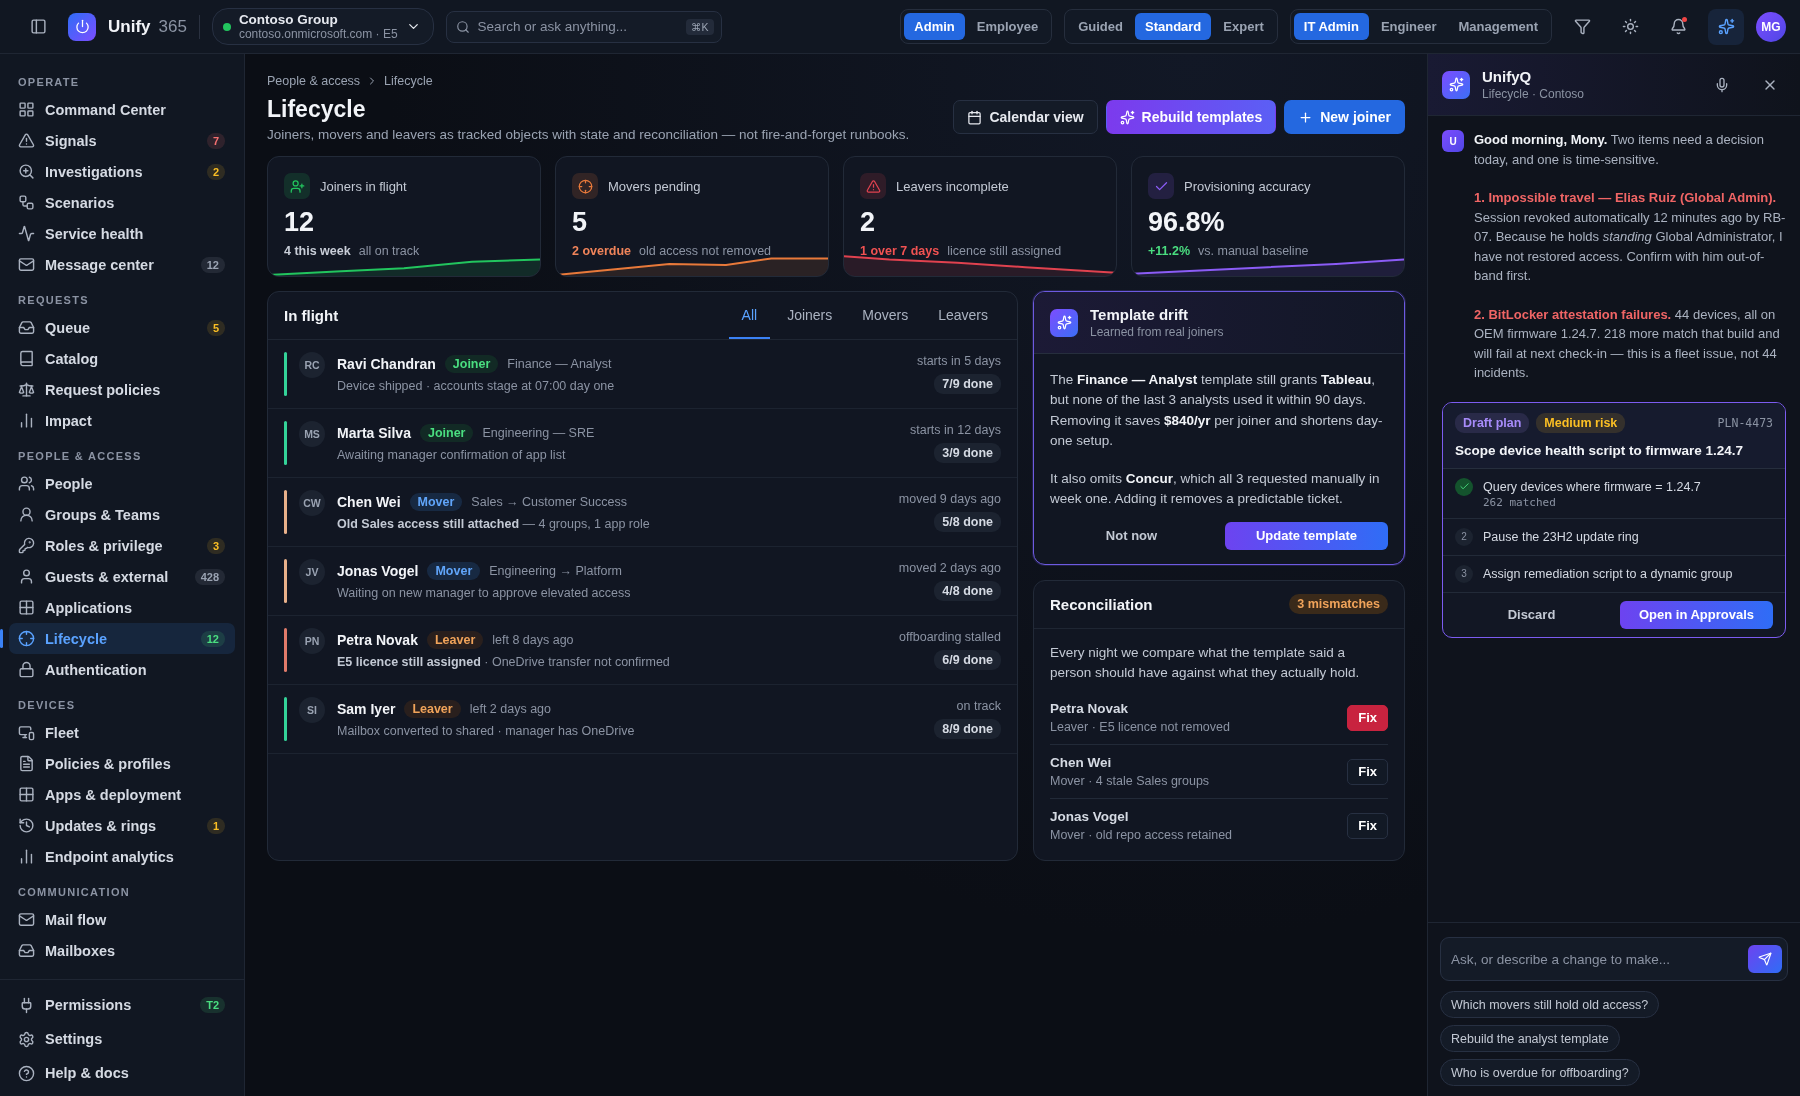 The height and width of the screenshot is (1096, 1800). Describe the element at coordinates (122, 794) in the screenshot. I see `nav-item: Apps & deployment` at that location.